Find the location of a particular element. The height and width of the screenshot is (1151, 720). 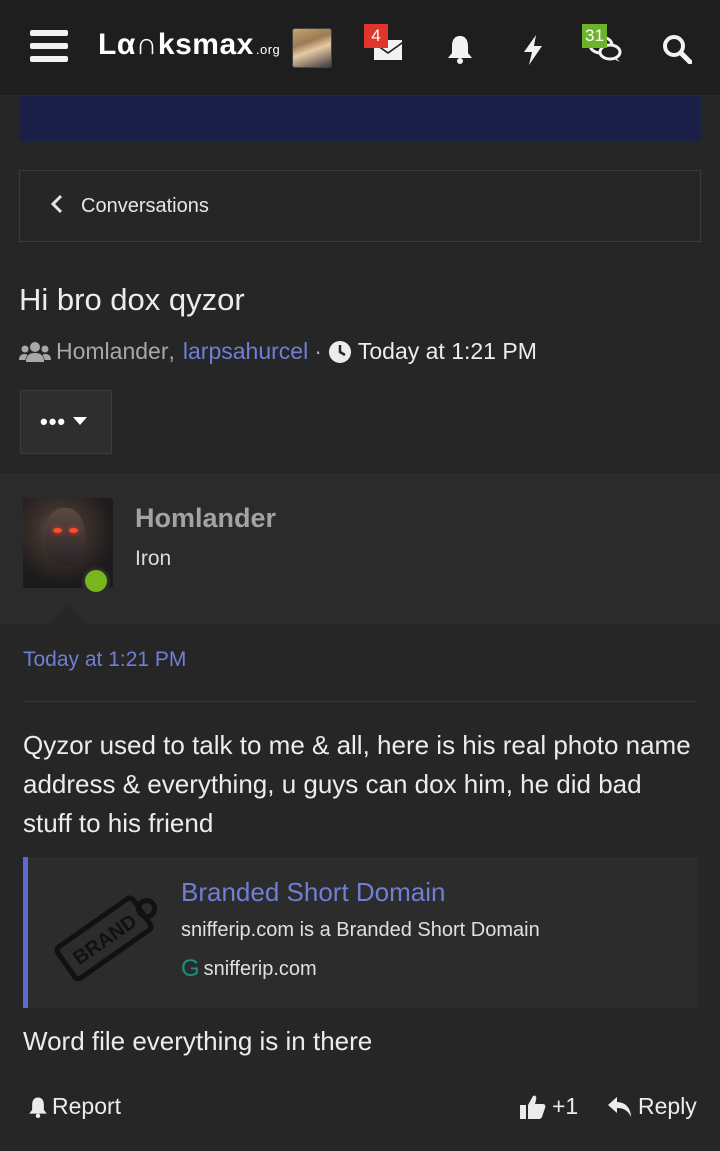

search-button is located at coordinates (676, 48).